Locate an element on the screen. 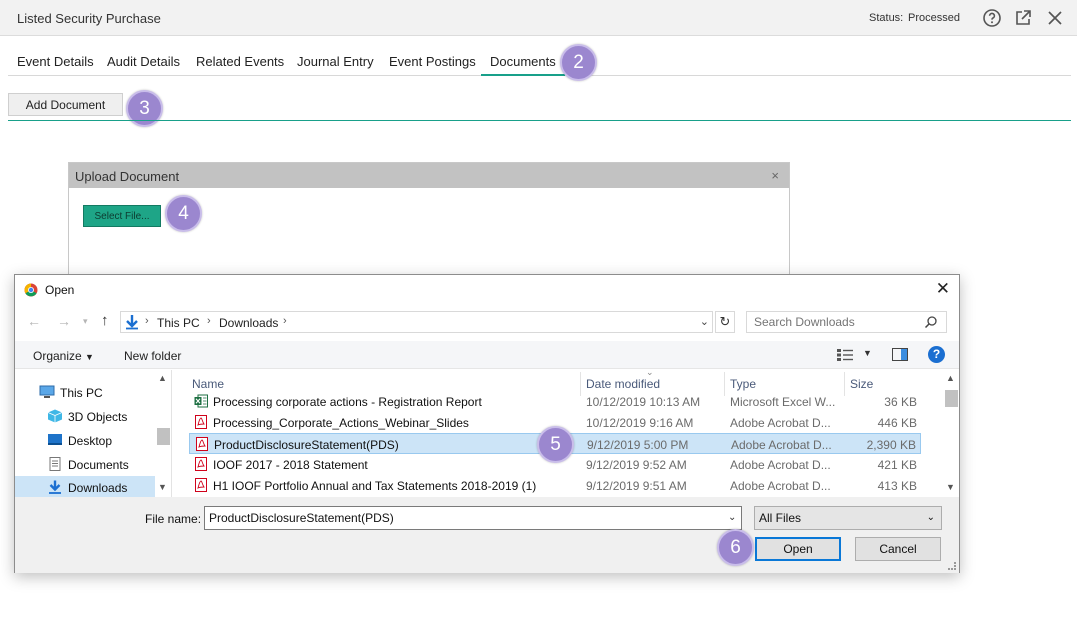 The image size is (1077, 618). breadcrumb-this-pc: This PC is located at coordinates (178, 323).